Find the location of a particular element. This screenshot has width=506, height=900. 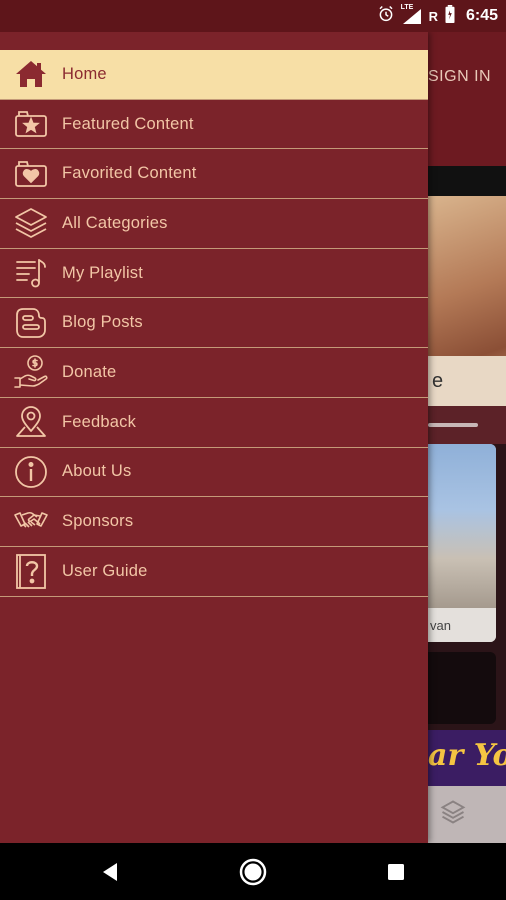

bottom-nav is located at coordinates (467, 814).